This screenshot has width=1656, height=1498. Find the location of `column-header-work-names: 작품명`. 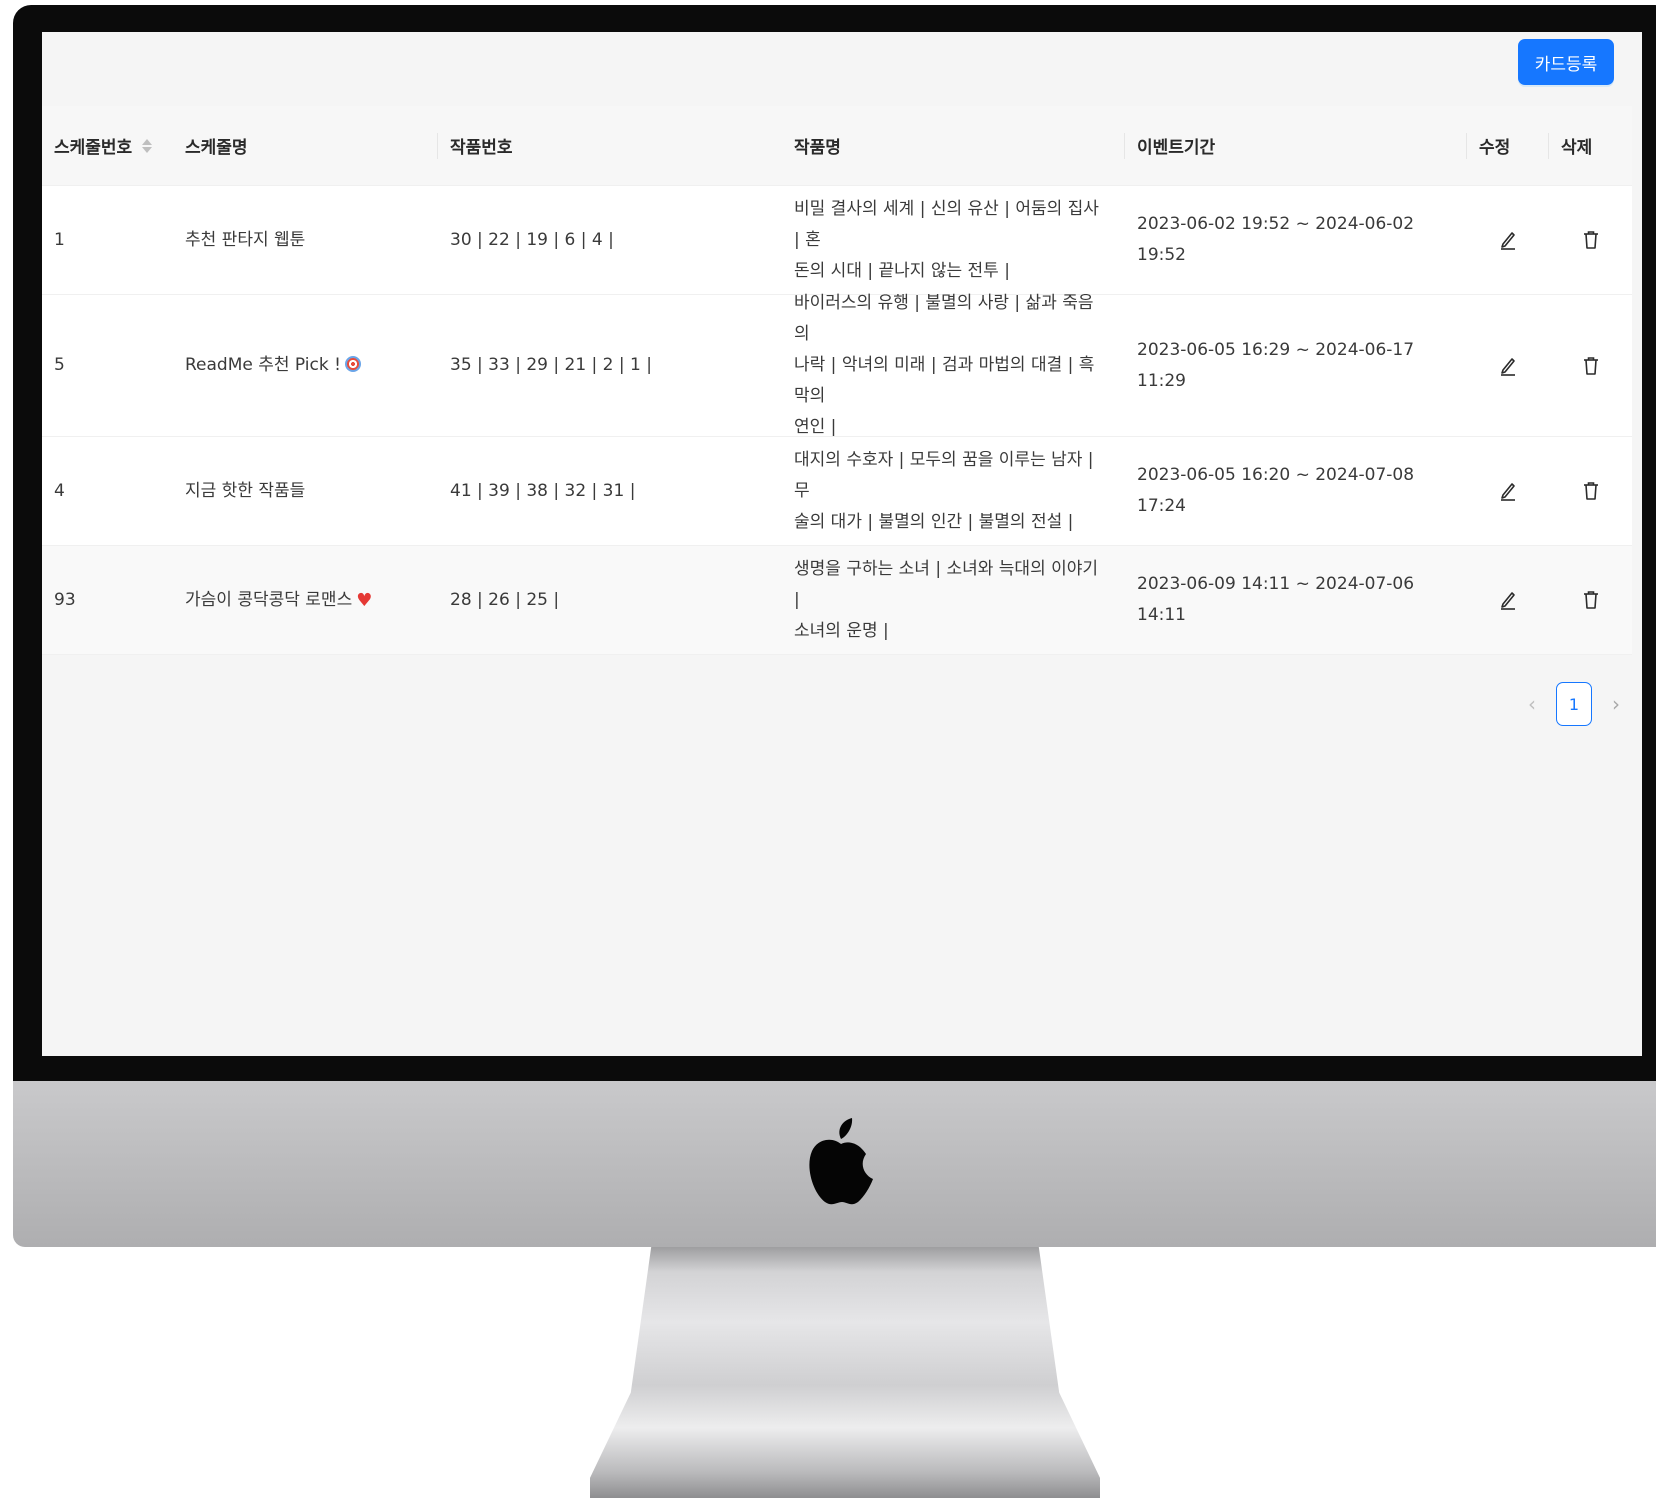

column-header-work-names: 작품명 is located at coordinates (953, 145).